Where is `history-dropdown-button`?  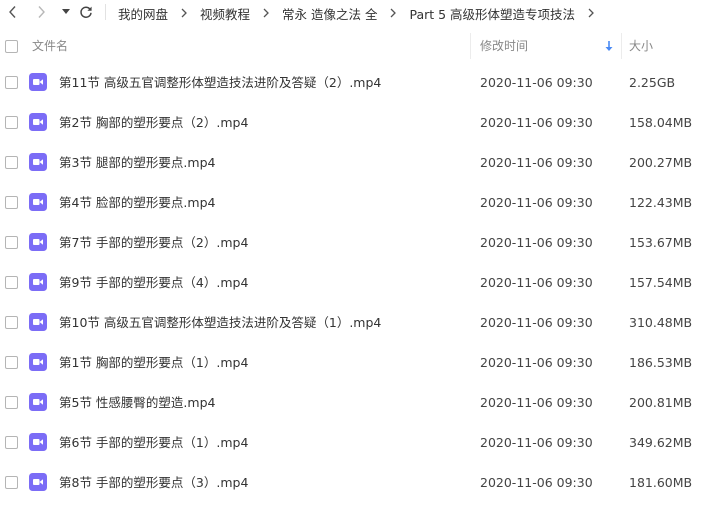
history-dropdown-button is located at coordinates (66, 12).